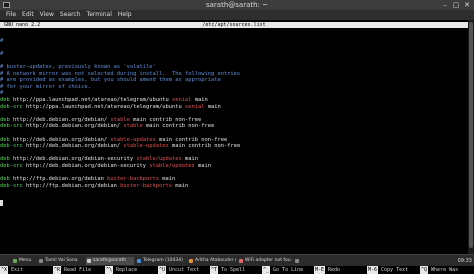  I want to click on title-bar: sarath@sarath: ~ – ▢ ✕, so click(237, 5).